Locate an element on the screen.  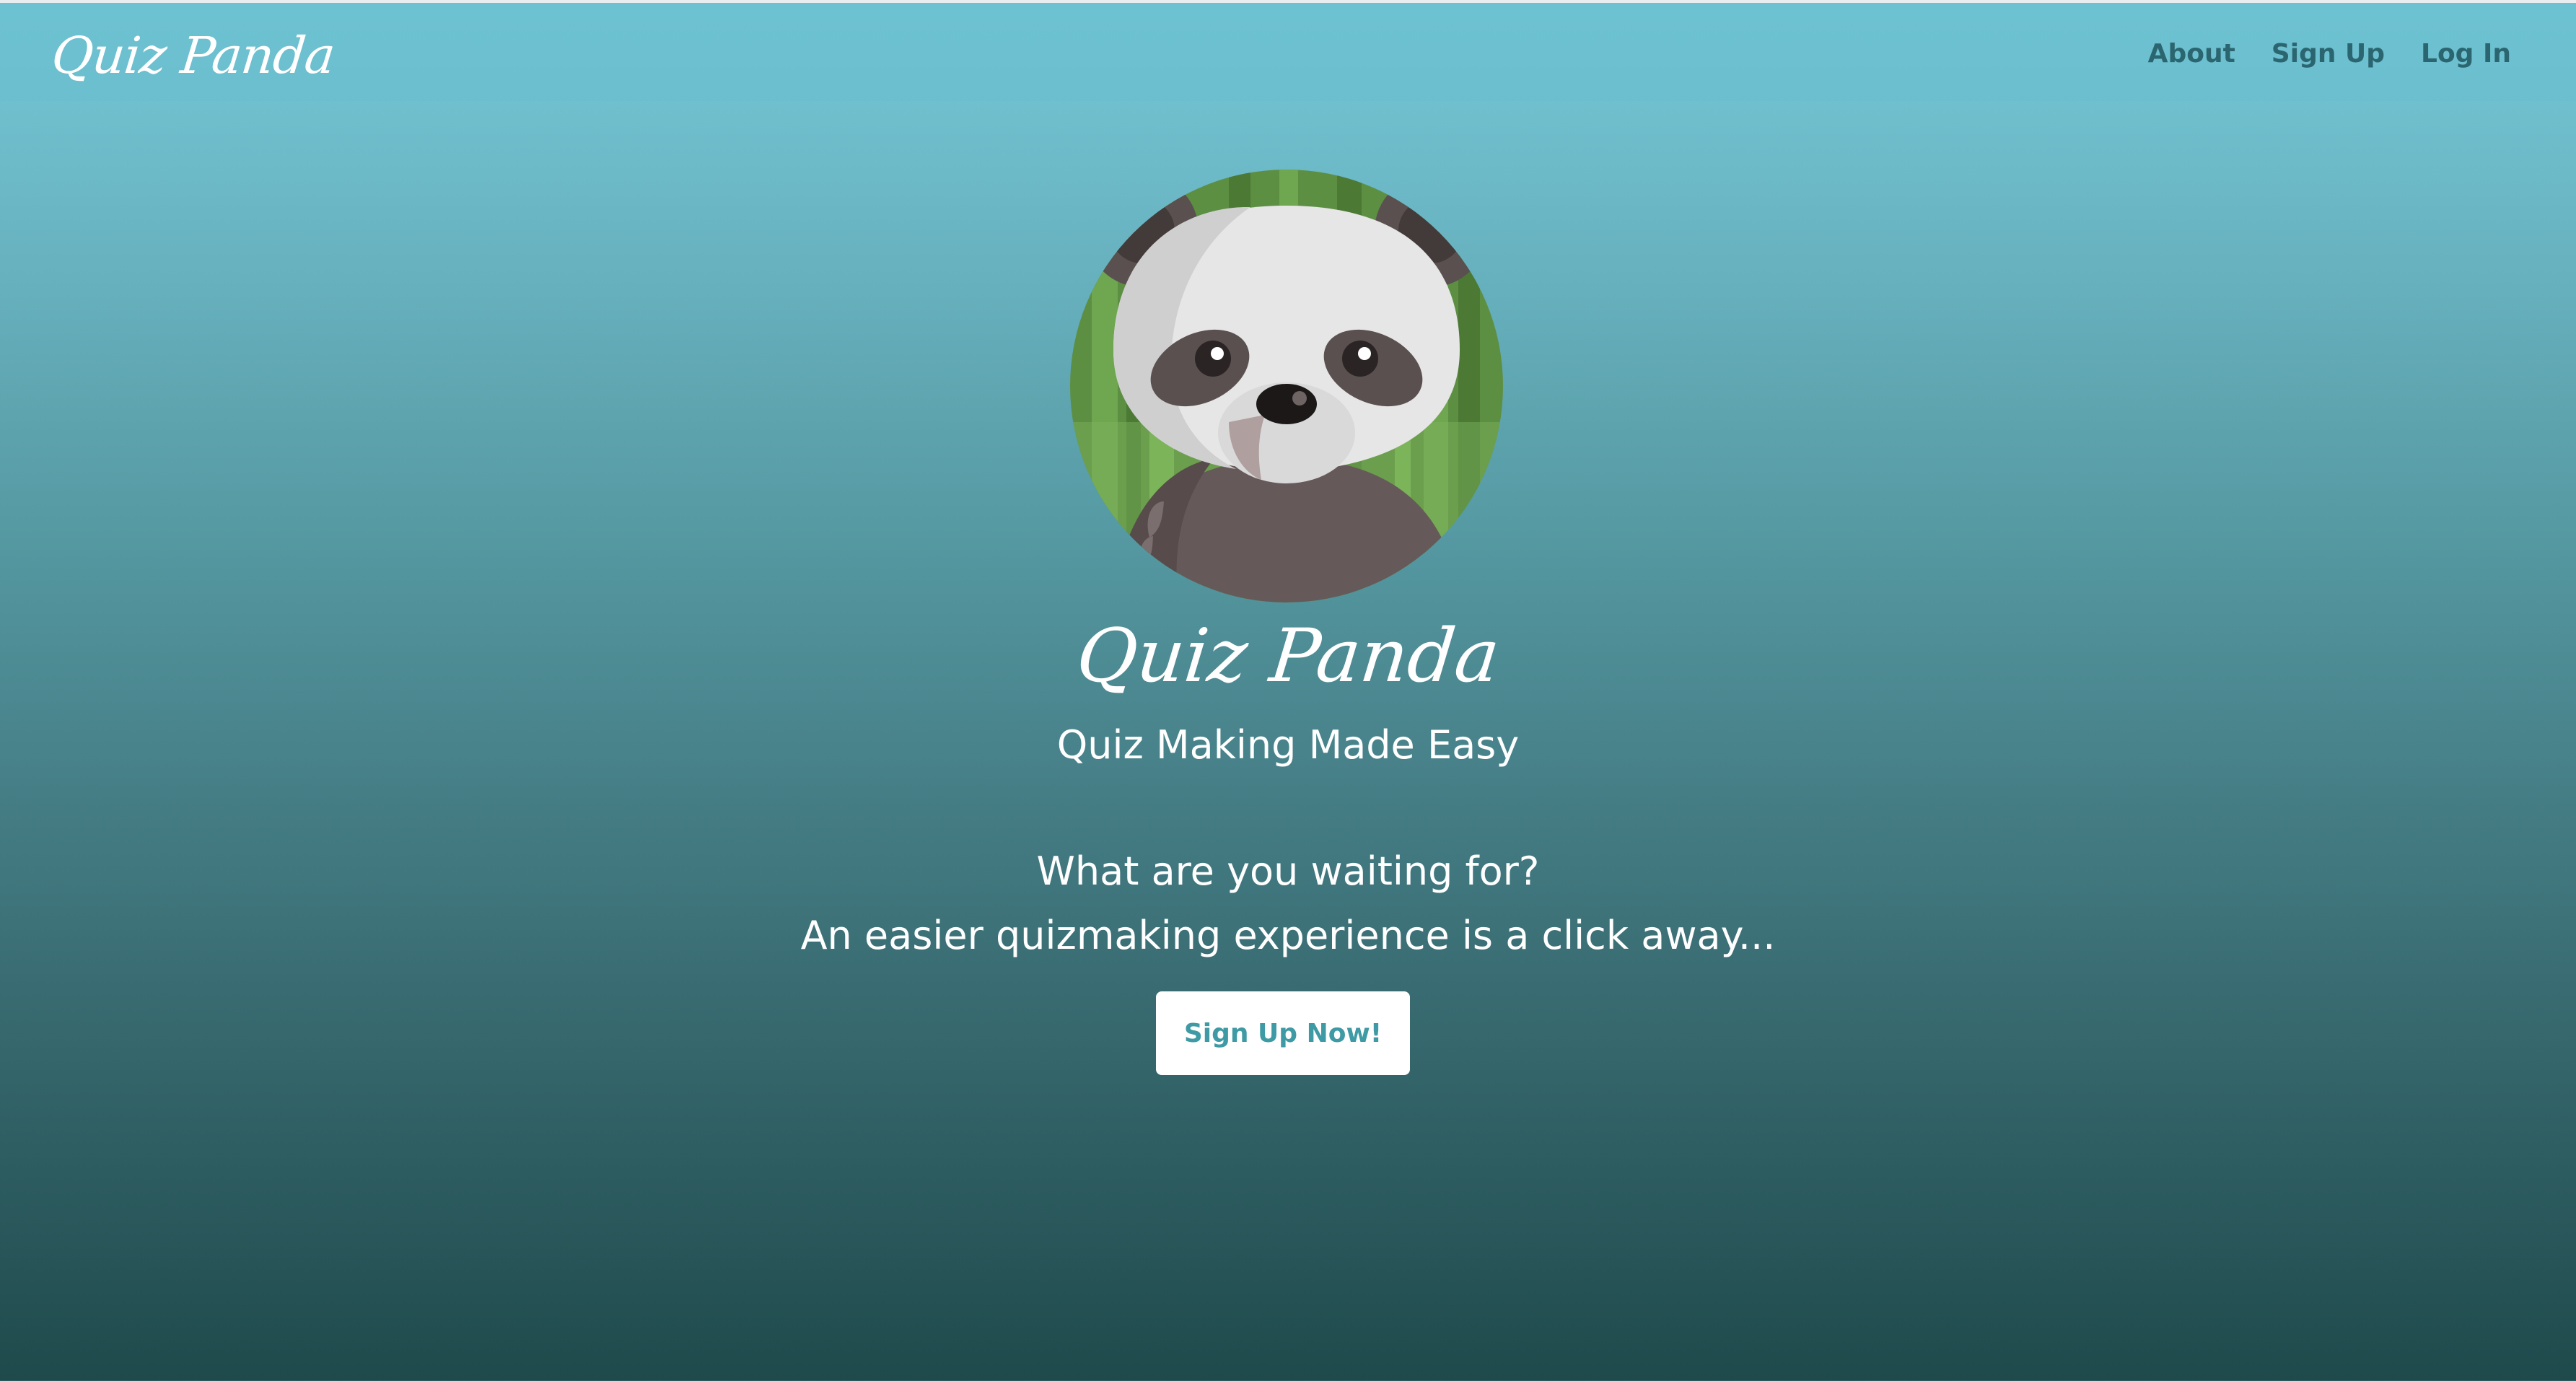
panda-avatar is located at coordinates (1286, 386).